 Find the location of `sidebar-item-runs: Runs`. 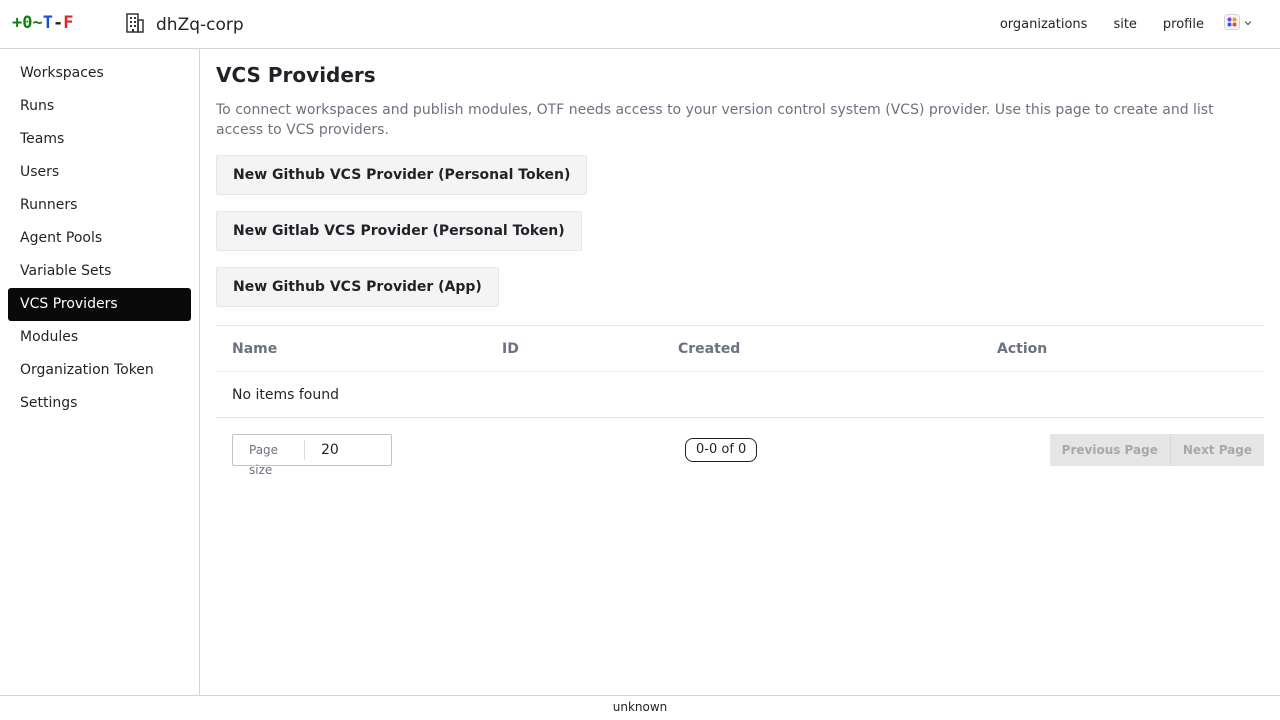

sidebar-item-runs: Runs is located at coordinates (99, 106).